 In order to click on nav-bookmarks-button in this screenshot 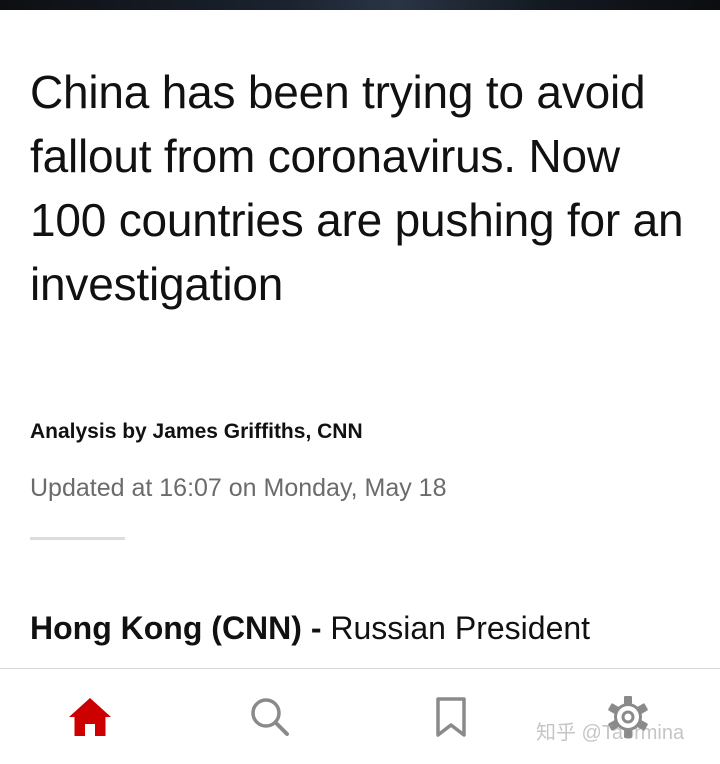, I will do `click(451, 717)`.